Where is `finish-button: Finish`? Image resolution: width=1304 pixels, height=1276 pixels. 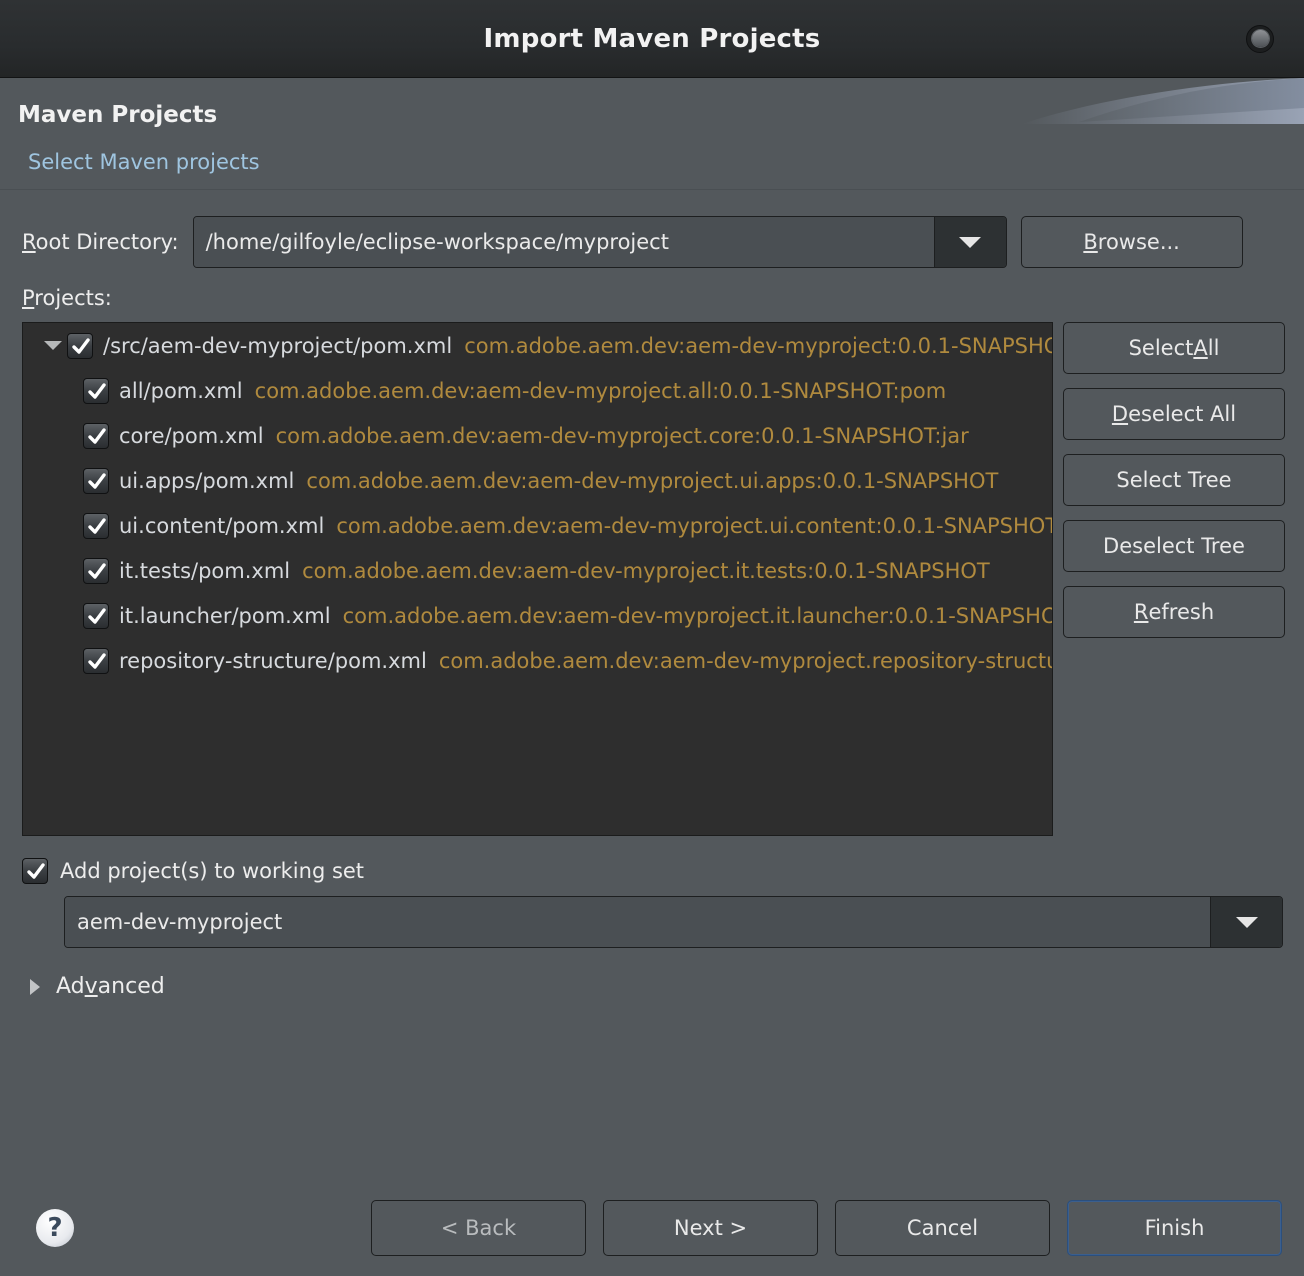
finish-button: Finish is located at coordinates (1174, 1228).